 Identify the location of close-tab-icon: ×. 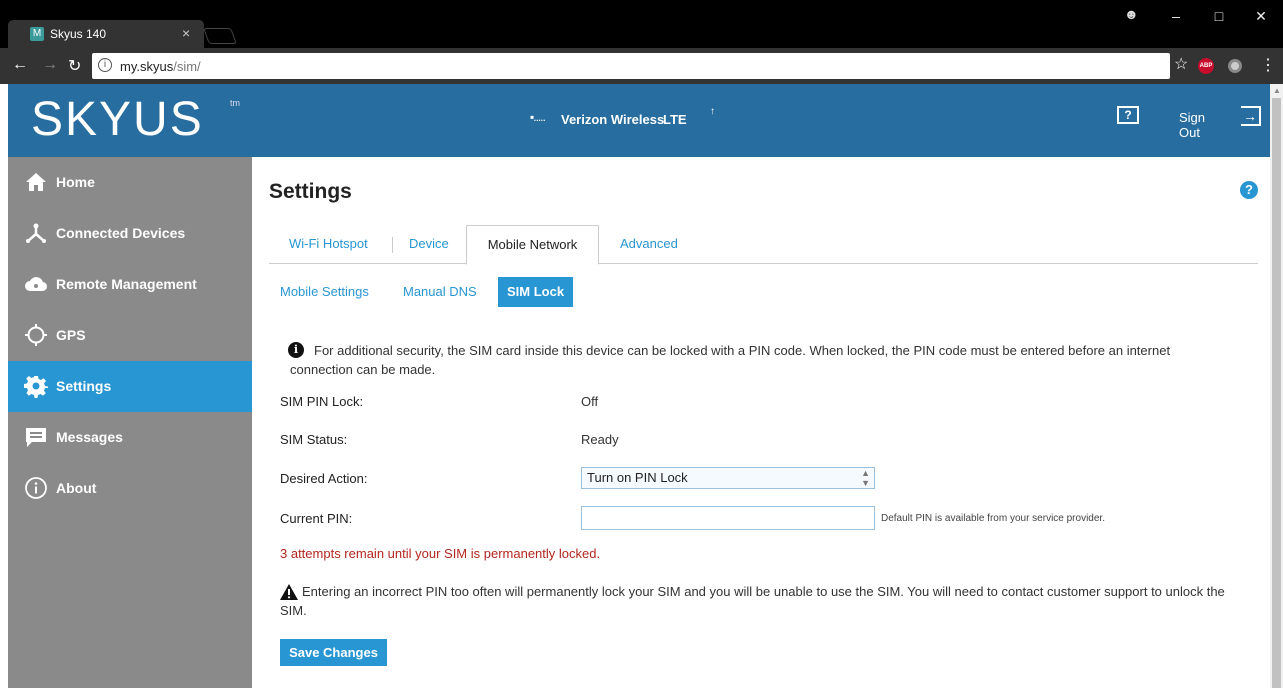
(186, 33).